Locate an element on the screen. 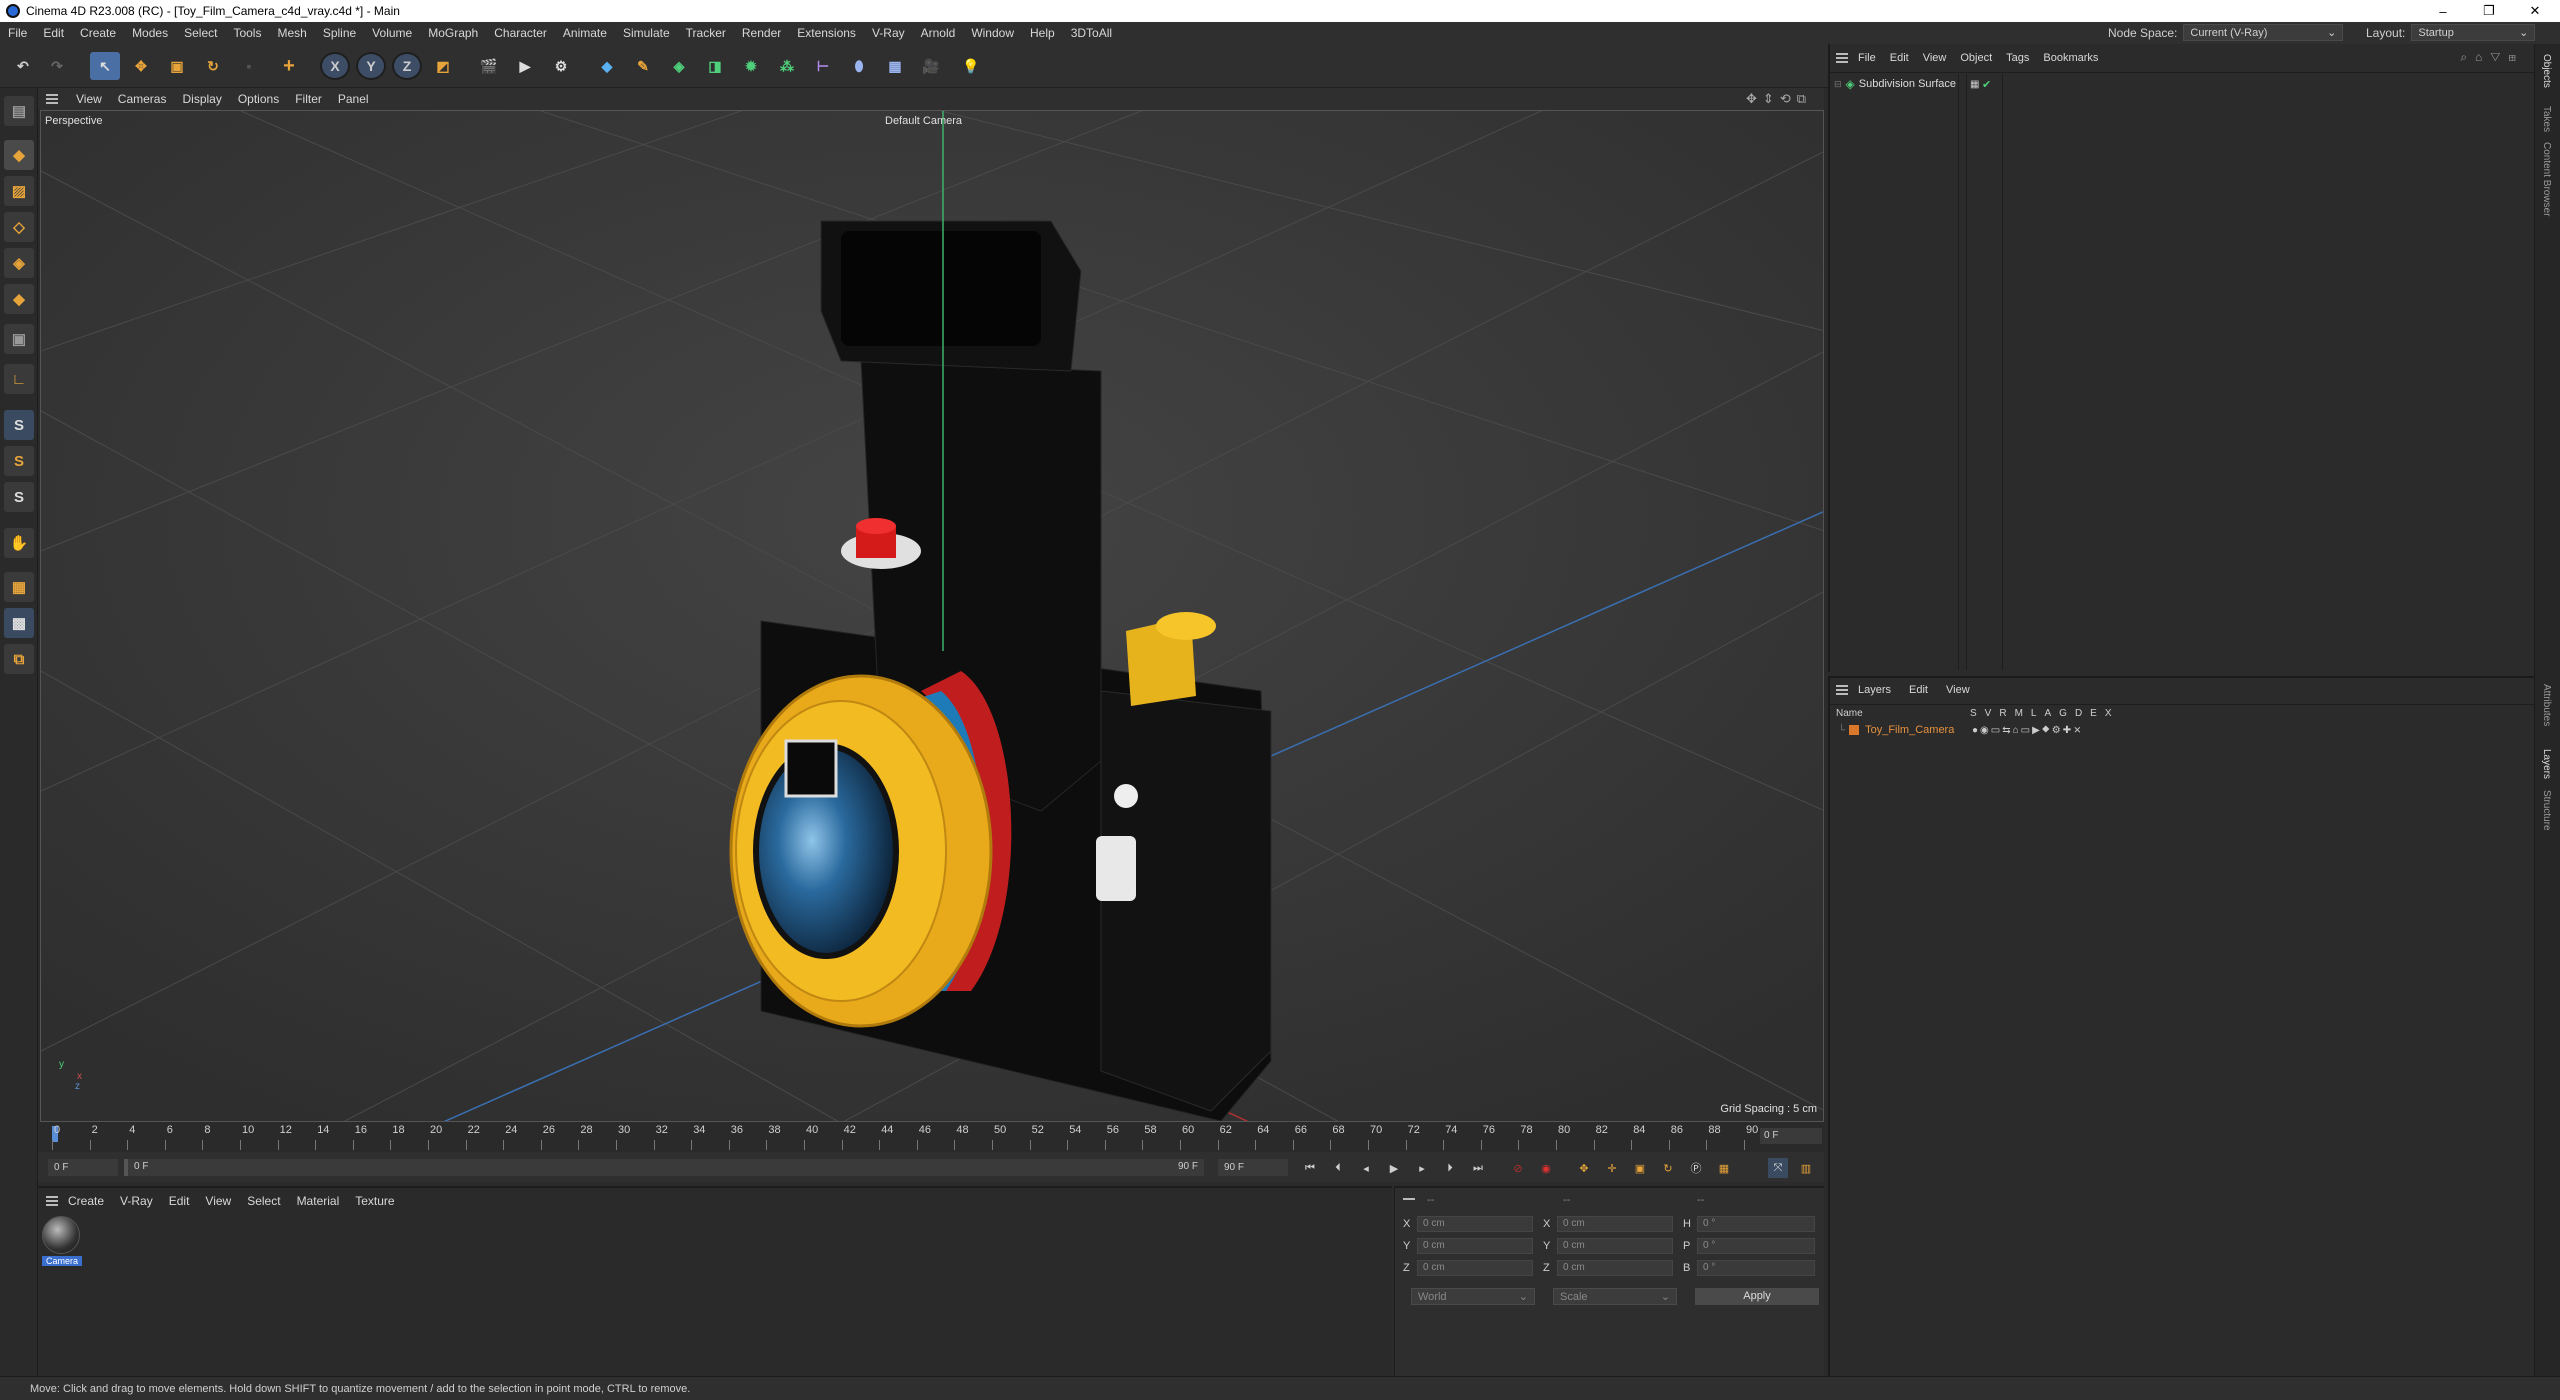  coordinate-system-icon: ◩ is located at coordinates (443, 66).